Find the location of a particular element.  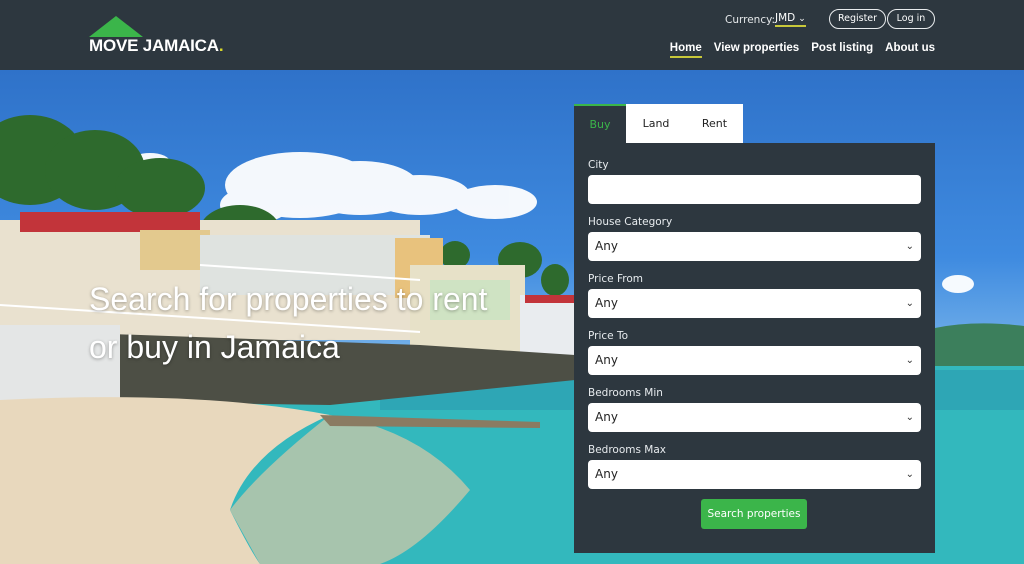

nav-view-properties: View properties is located at coordinates (756, 50).